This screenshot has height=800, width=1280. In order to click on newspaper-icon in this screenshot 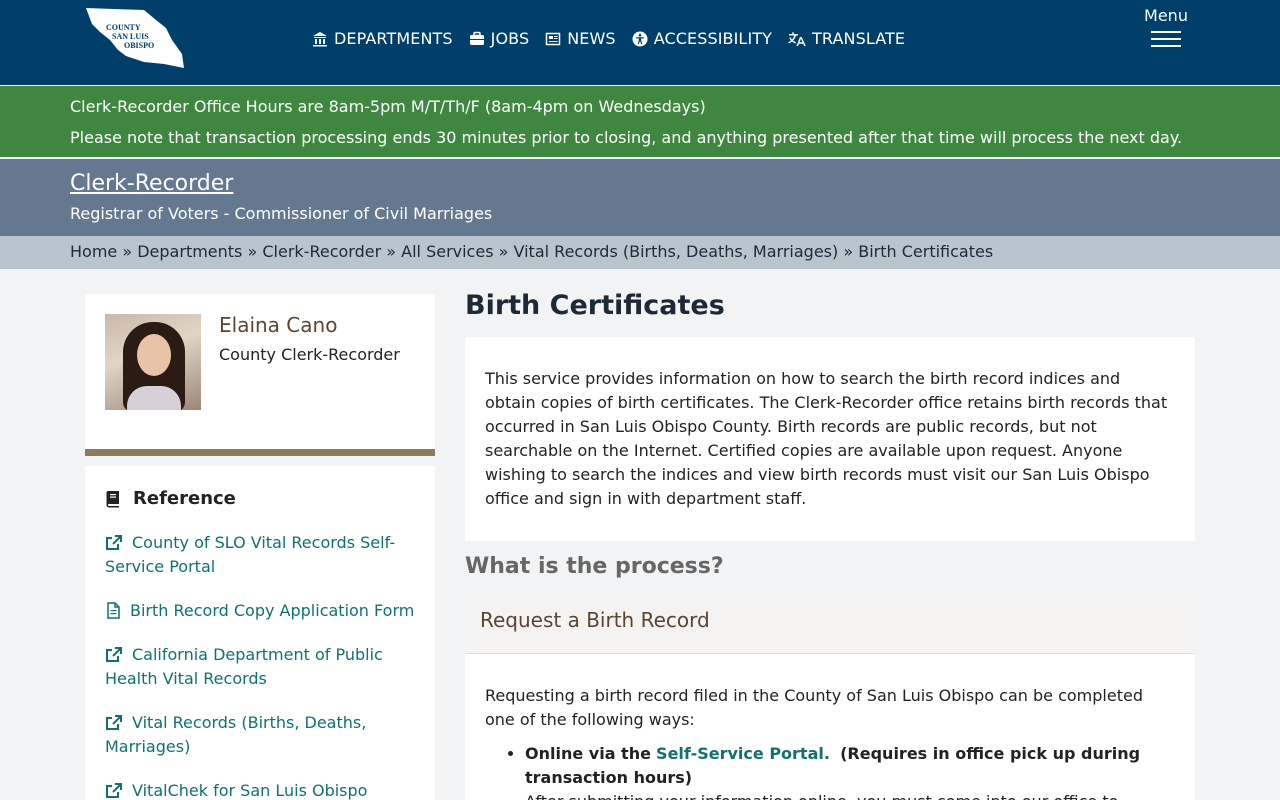, I will do `click(553, 38)`.